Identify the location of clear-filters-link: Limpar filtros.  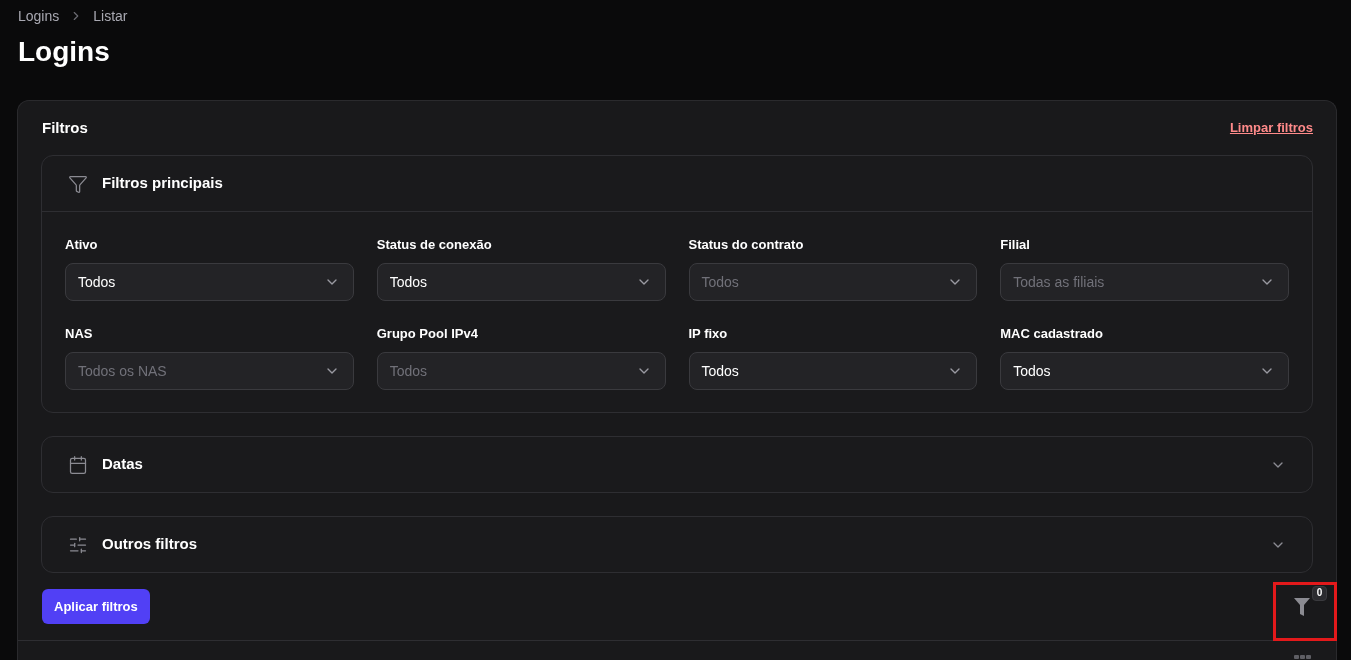
(1271, 128).